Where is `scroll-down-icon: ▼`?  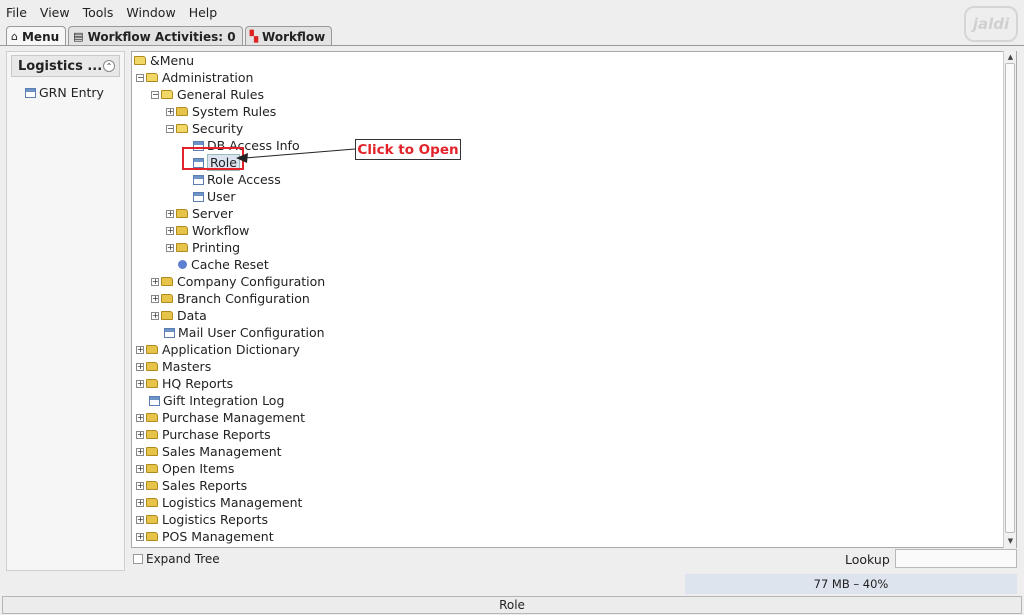 scroll-down-icon: ▼ is located at coordinates (1010, 541).